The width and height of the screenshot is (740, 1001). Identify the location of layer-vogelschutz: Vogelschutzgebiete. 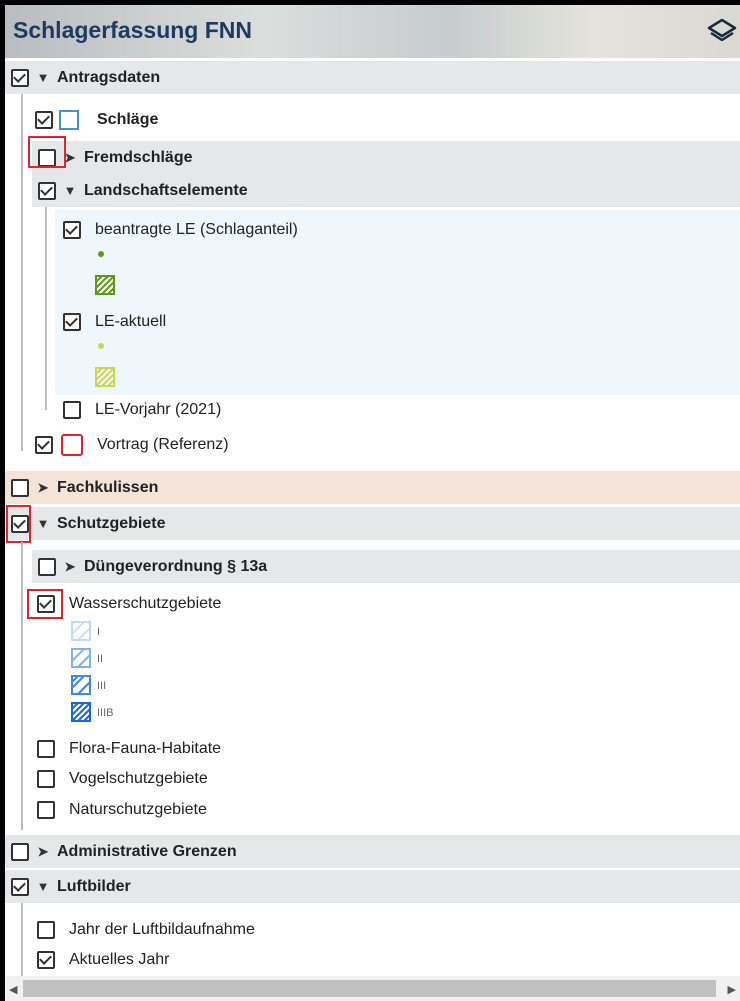
(237, 778).